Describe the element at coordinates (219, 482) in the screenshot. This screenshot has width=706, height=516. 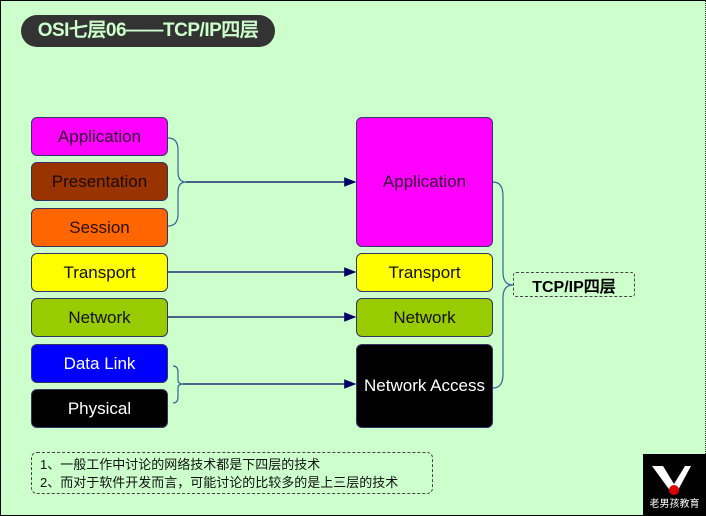
I see `note-line: 2、而对于软件开发而言，可能讨论的比较多的是上三层的技术` at that location.